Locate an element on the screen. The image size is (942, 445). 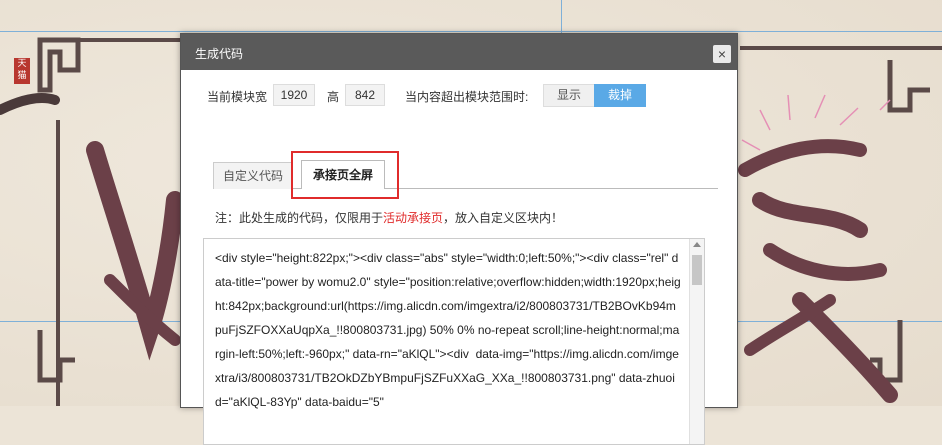
close-icon: × is located at coordinates (722, 54).